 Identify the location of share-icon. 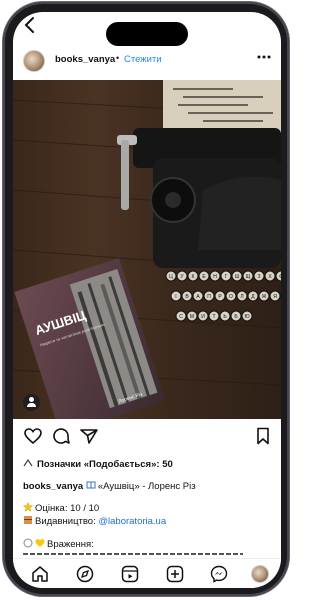
(89, 436).